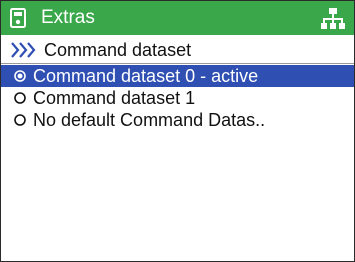 The width and height of the screenshot is (355, 262). I want to click on radio-selected-icon, so click(20, 76).